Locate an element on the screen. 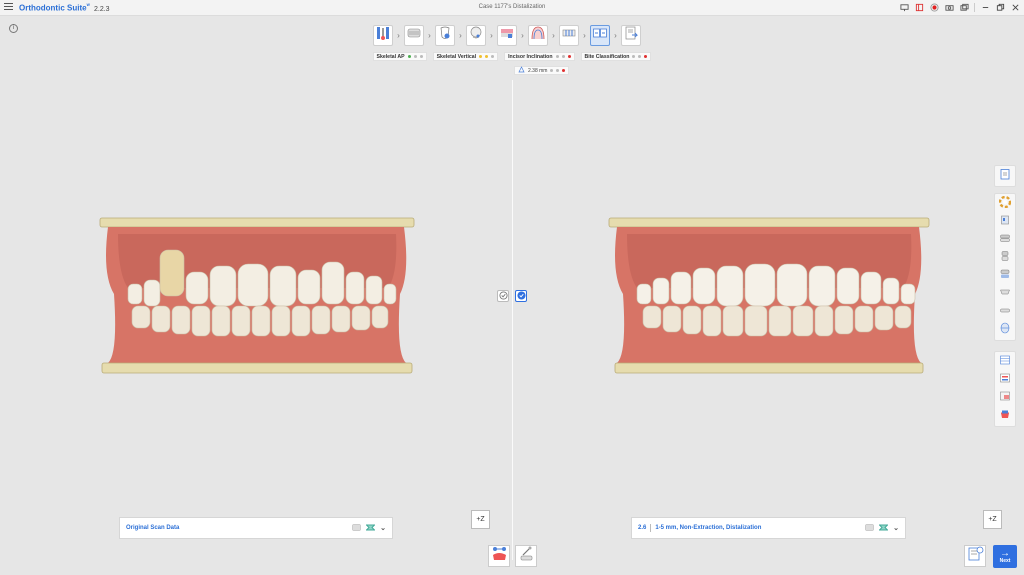 This screenshot has height=575, width=1024. record-icon is located at coordinates (934, 7).